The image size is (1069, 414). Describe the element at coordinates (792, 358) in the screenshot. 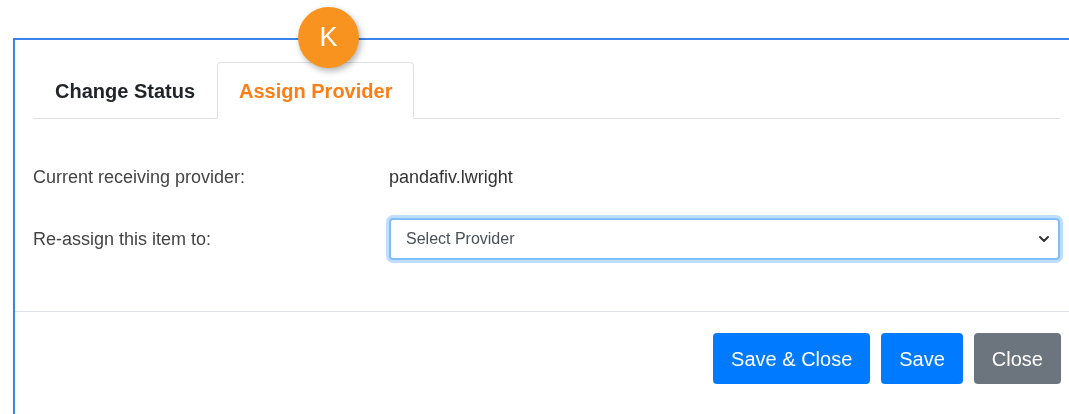

I see `action-button: Save & Close` at that location.